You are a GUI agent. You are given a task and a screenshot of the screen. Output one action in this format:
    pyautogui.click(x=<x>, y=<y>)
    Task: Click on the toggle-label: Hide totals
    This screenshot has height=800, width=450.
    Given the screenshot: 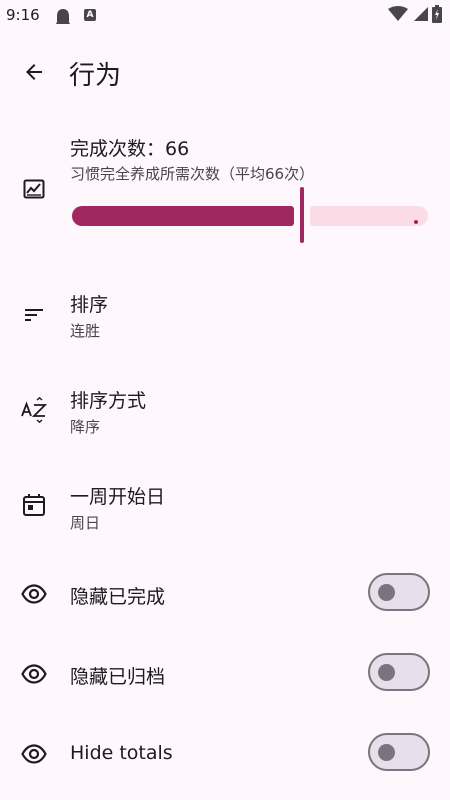 What is the action you would take?
    pyautogui.click(x=121, y=753)
    